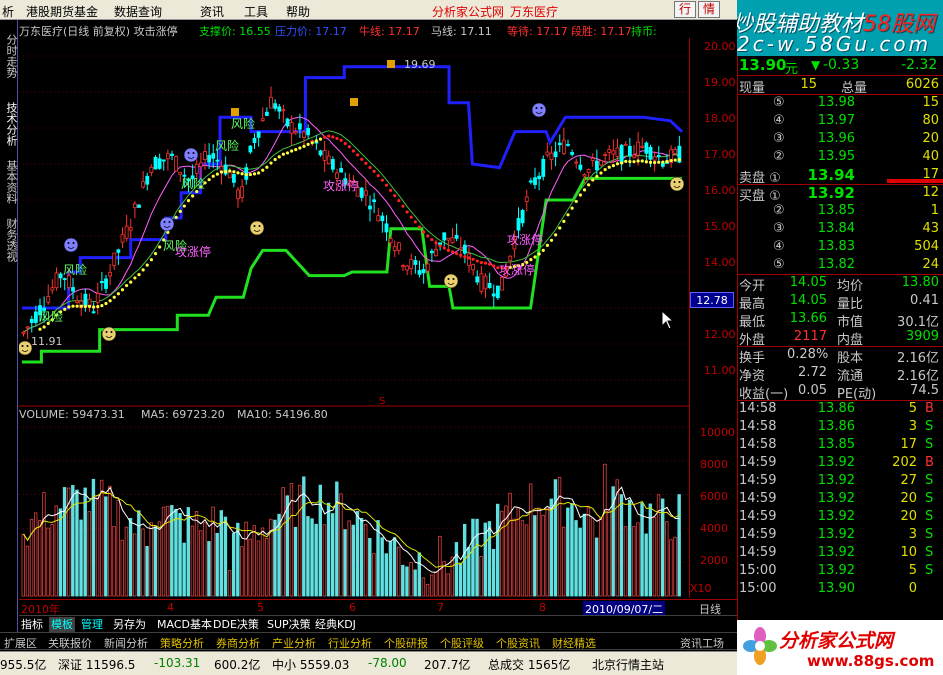 This screenshot has height=675, width=943. I want to click on promo-link-stock: 万东医疗, so click(534, 11).